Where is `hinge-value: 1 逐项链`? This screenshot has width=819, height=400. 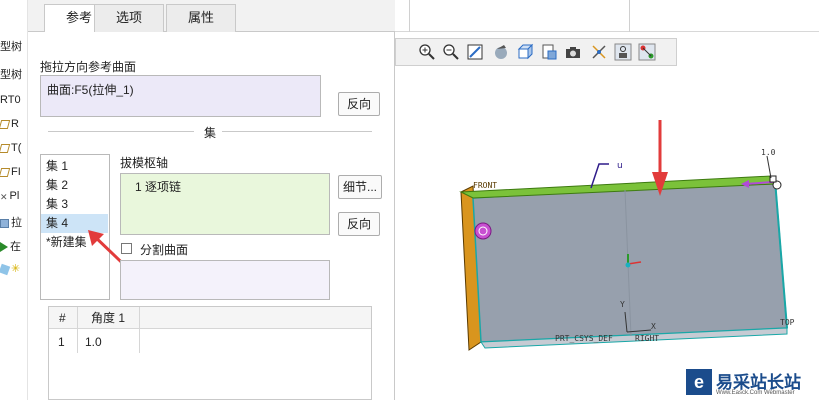
hinge-value: 1 逐项链 is located at coordinates (158, 187).